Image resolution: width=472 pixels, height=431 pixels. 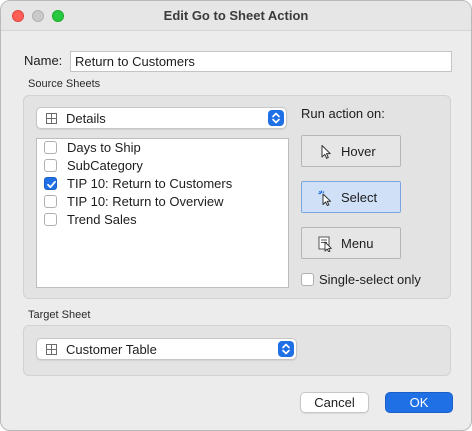 What do you see at coordinates (325, 198) in the screenshot?
I see `select-pointer-icon` at bounding box center [325, 198].